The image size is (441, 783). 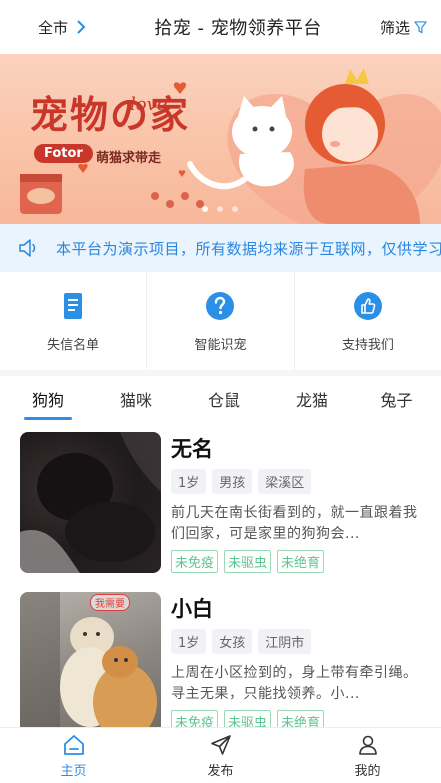 I want to click on pet-tags: 1岁 女孩 江阴市, so click(x=296, y=641).